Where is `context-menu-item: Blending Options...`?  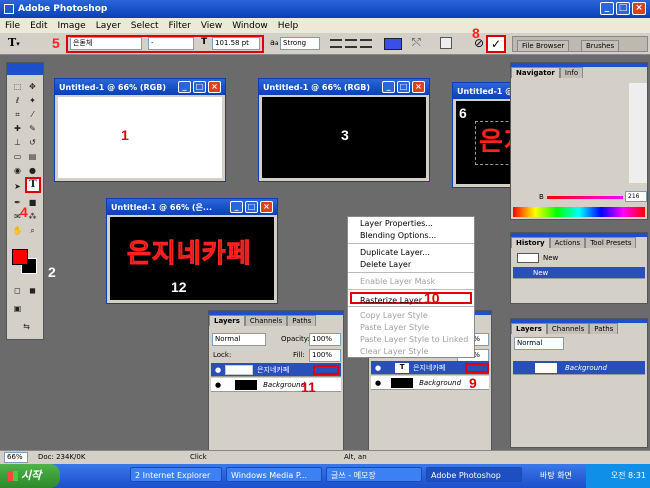
context-menu-item: Blending Options... is located at coordinates (411, 235).